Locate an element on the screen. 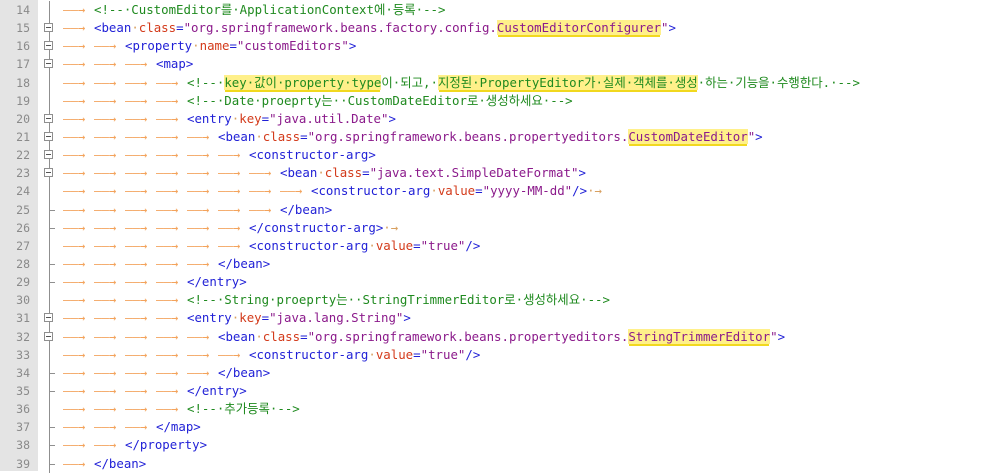 The width and height of the screenshot is (999, 473). line-number: 25 is located at coordinates (23, 209).